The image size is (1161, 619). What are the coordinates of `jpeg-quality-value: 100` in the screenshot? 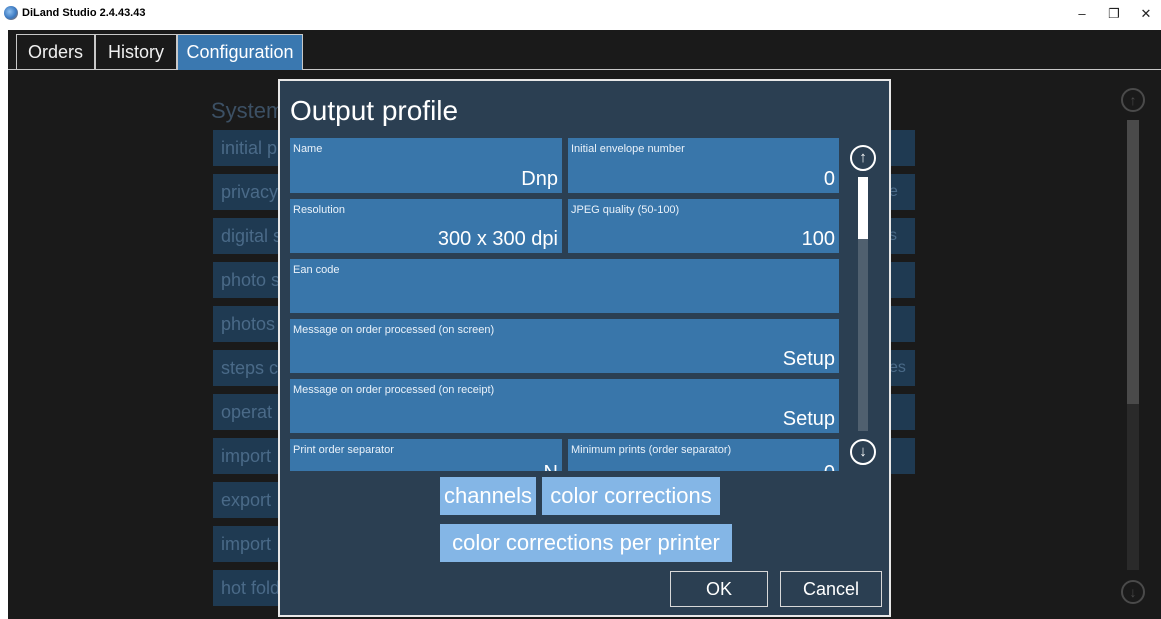 It's located at (818, 239).